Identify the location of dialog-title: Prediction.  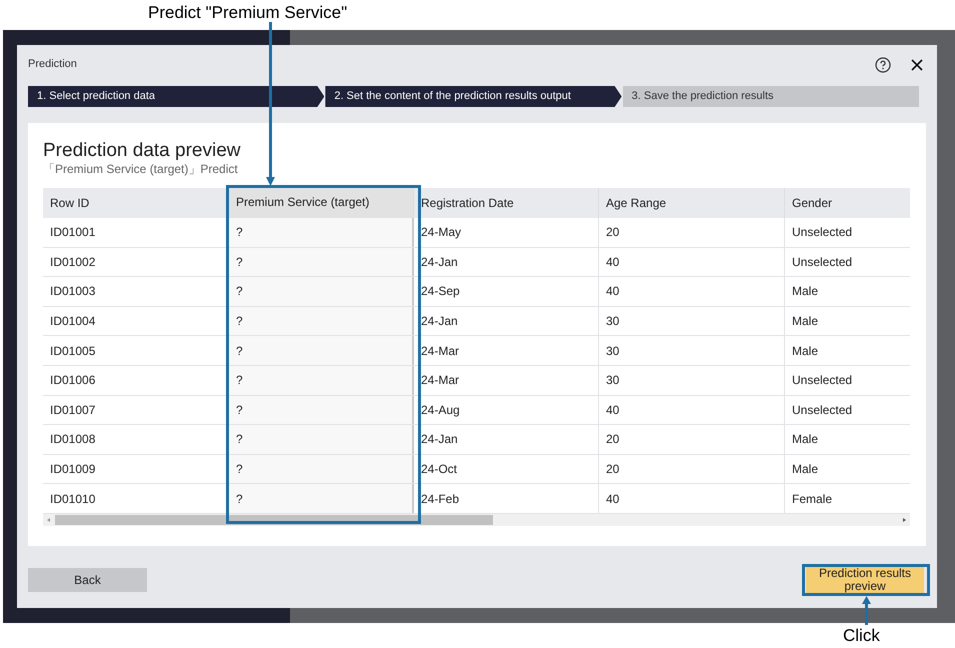
(52, 64).